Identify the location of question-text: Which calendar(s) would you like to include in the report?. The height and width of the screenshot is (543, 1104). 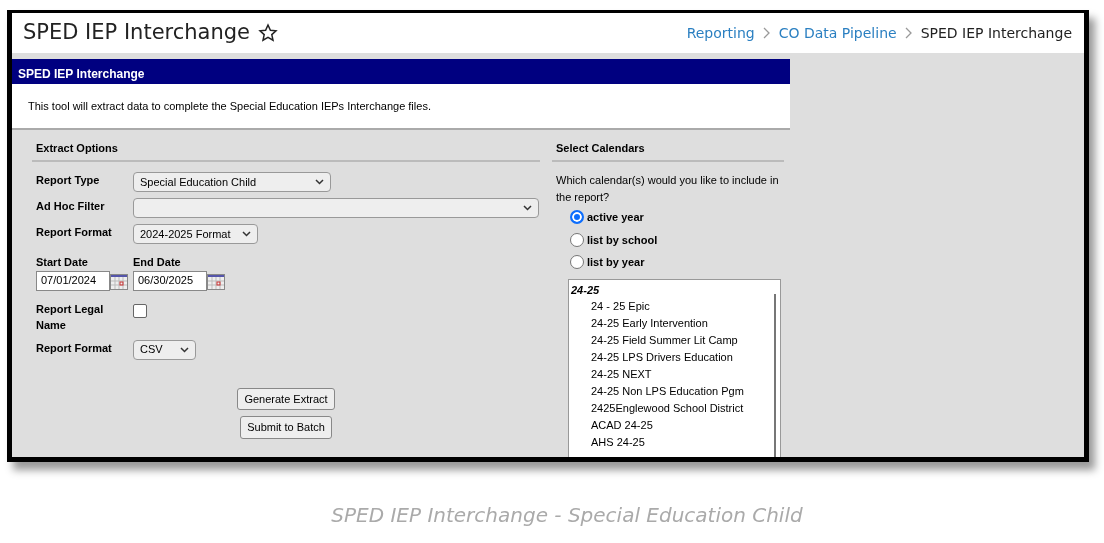
(667, 189).